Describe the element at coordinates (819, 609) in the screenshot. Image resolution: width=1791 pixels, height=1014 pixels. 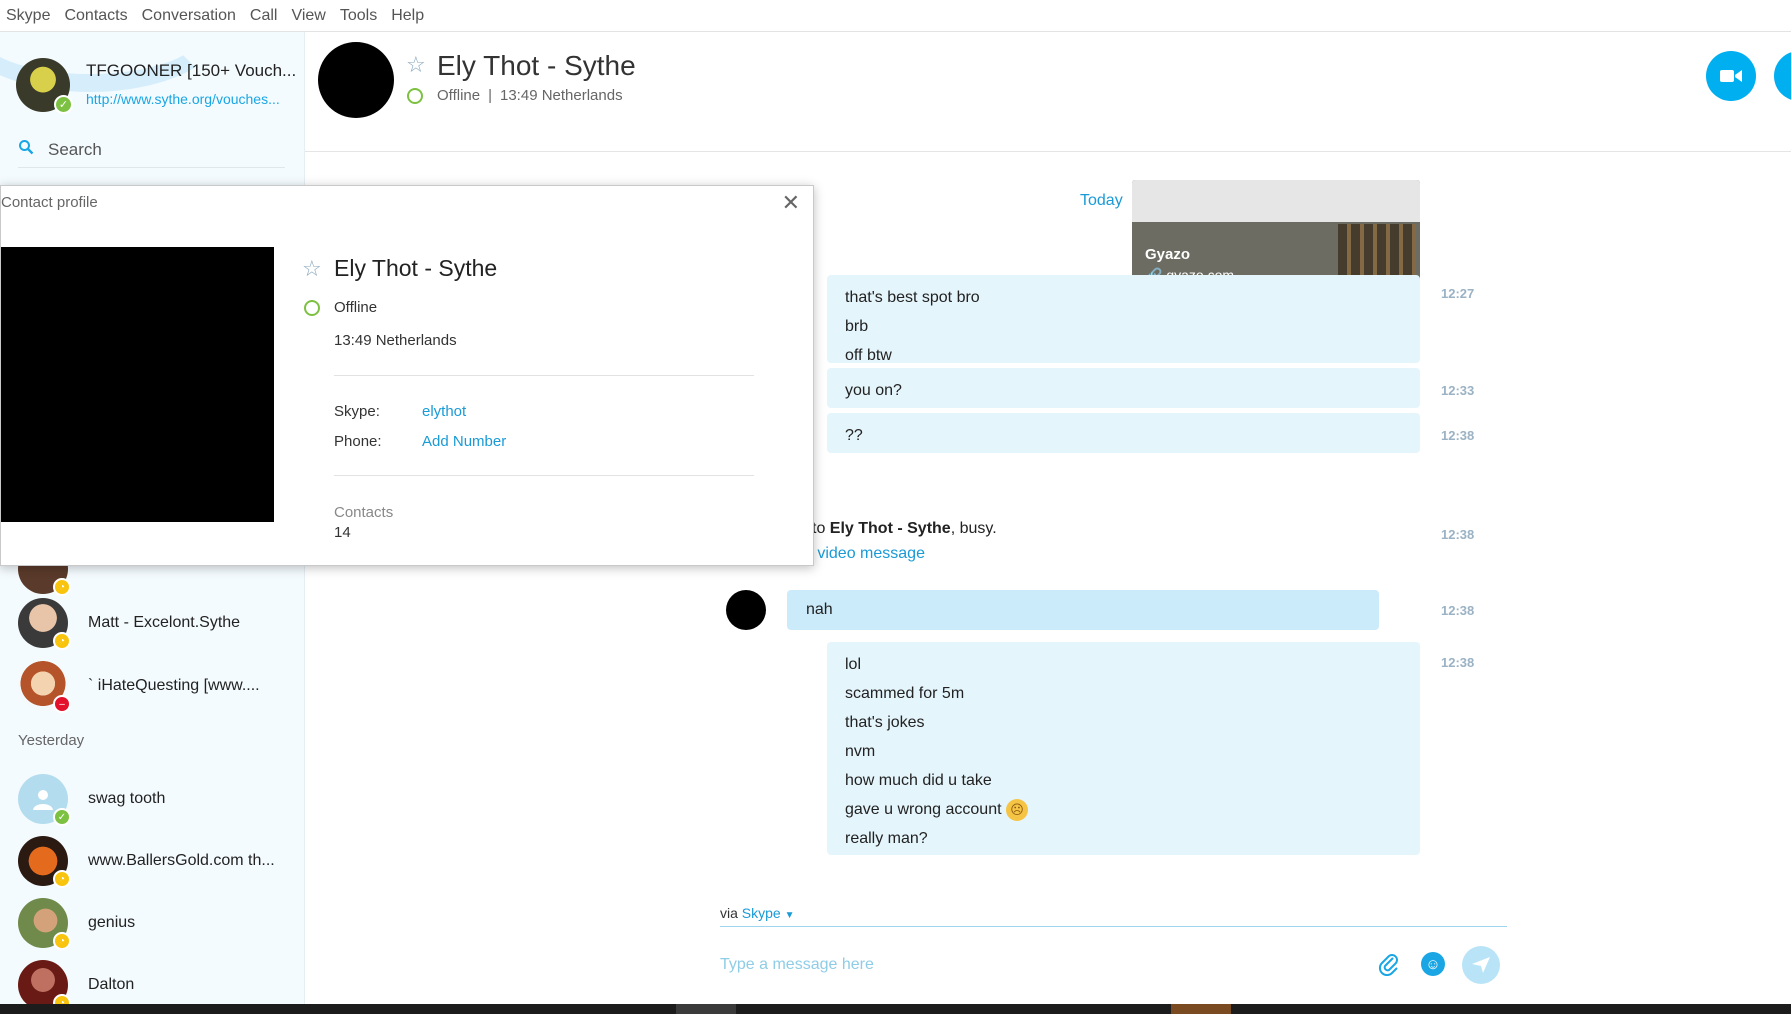
I see `message-line: nah` at that location.